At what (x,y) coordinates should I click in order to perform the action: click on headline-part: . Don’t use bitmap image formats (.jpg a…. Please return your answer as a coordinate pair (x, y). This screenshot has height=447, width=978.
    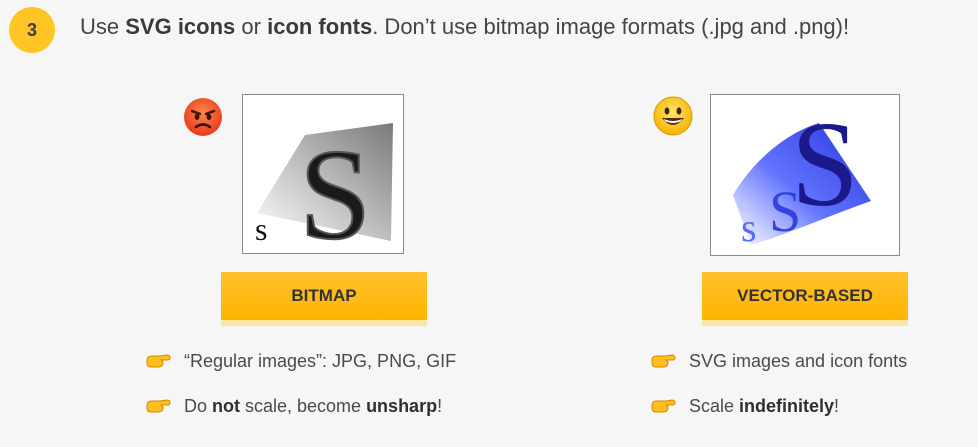
    Looking at the image, I should click on (611, 26).